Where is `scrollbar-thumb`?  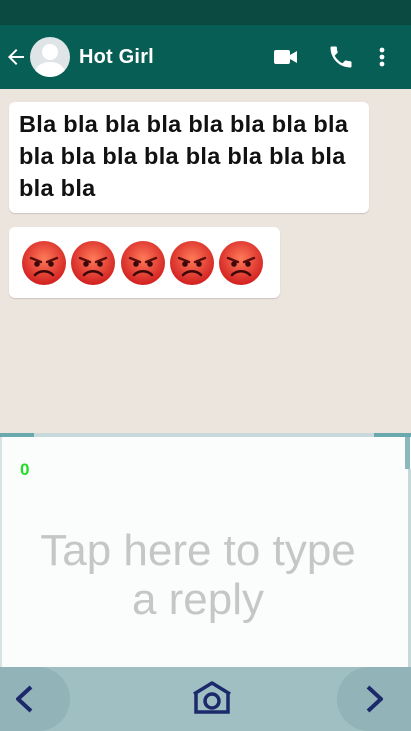
scrollbar-thumb is located at coordinates (407, 453).